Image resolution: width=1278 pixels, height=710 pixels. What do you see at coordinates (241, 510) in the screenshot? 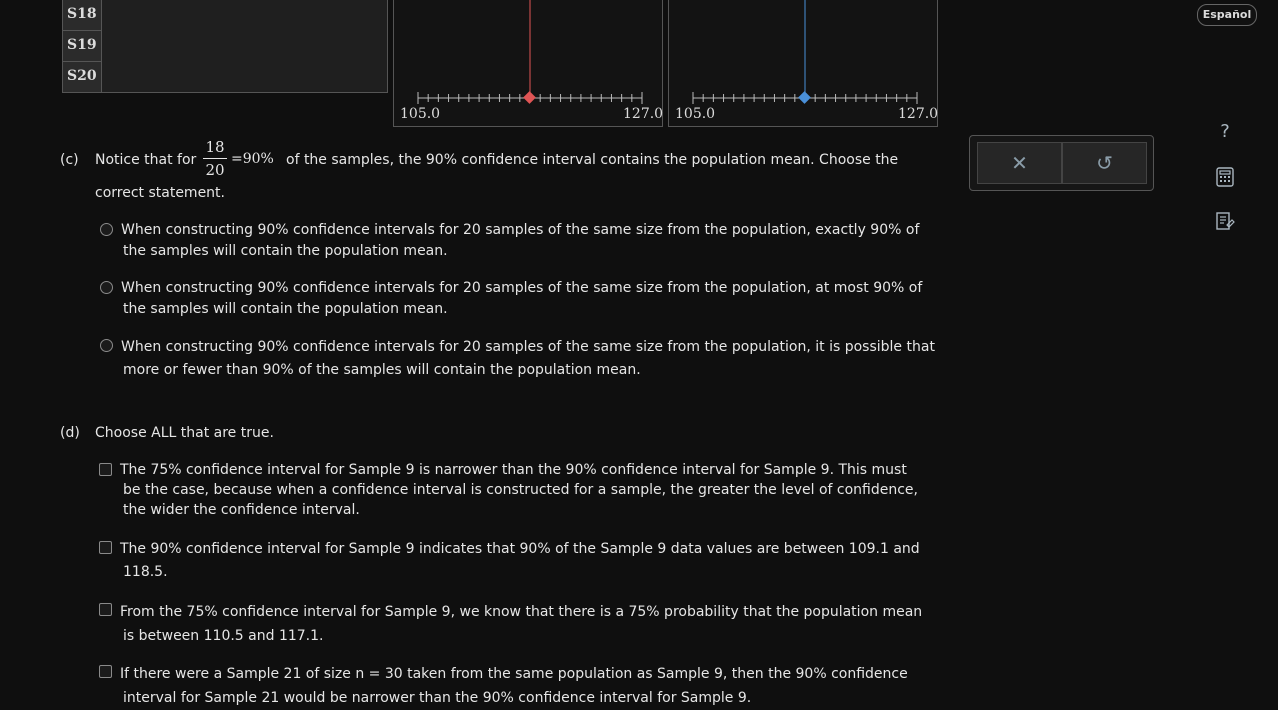
I see `option-line: the wider the confidence interval.` at bounding box center [241, 510].